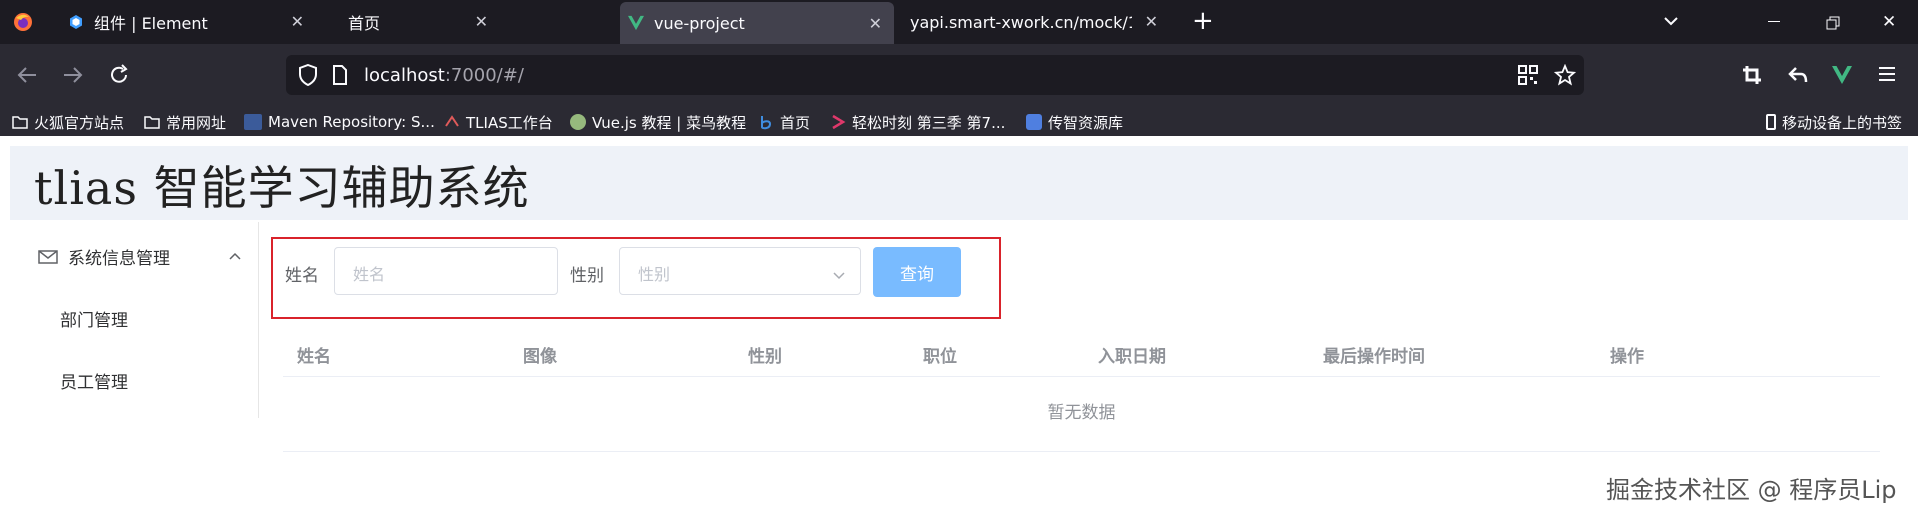 The image size is (1918, 518). Describe the element at coordinates (23, 22) in the screenshot. I see `firefox-menu-icon` at that location.